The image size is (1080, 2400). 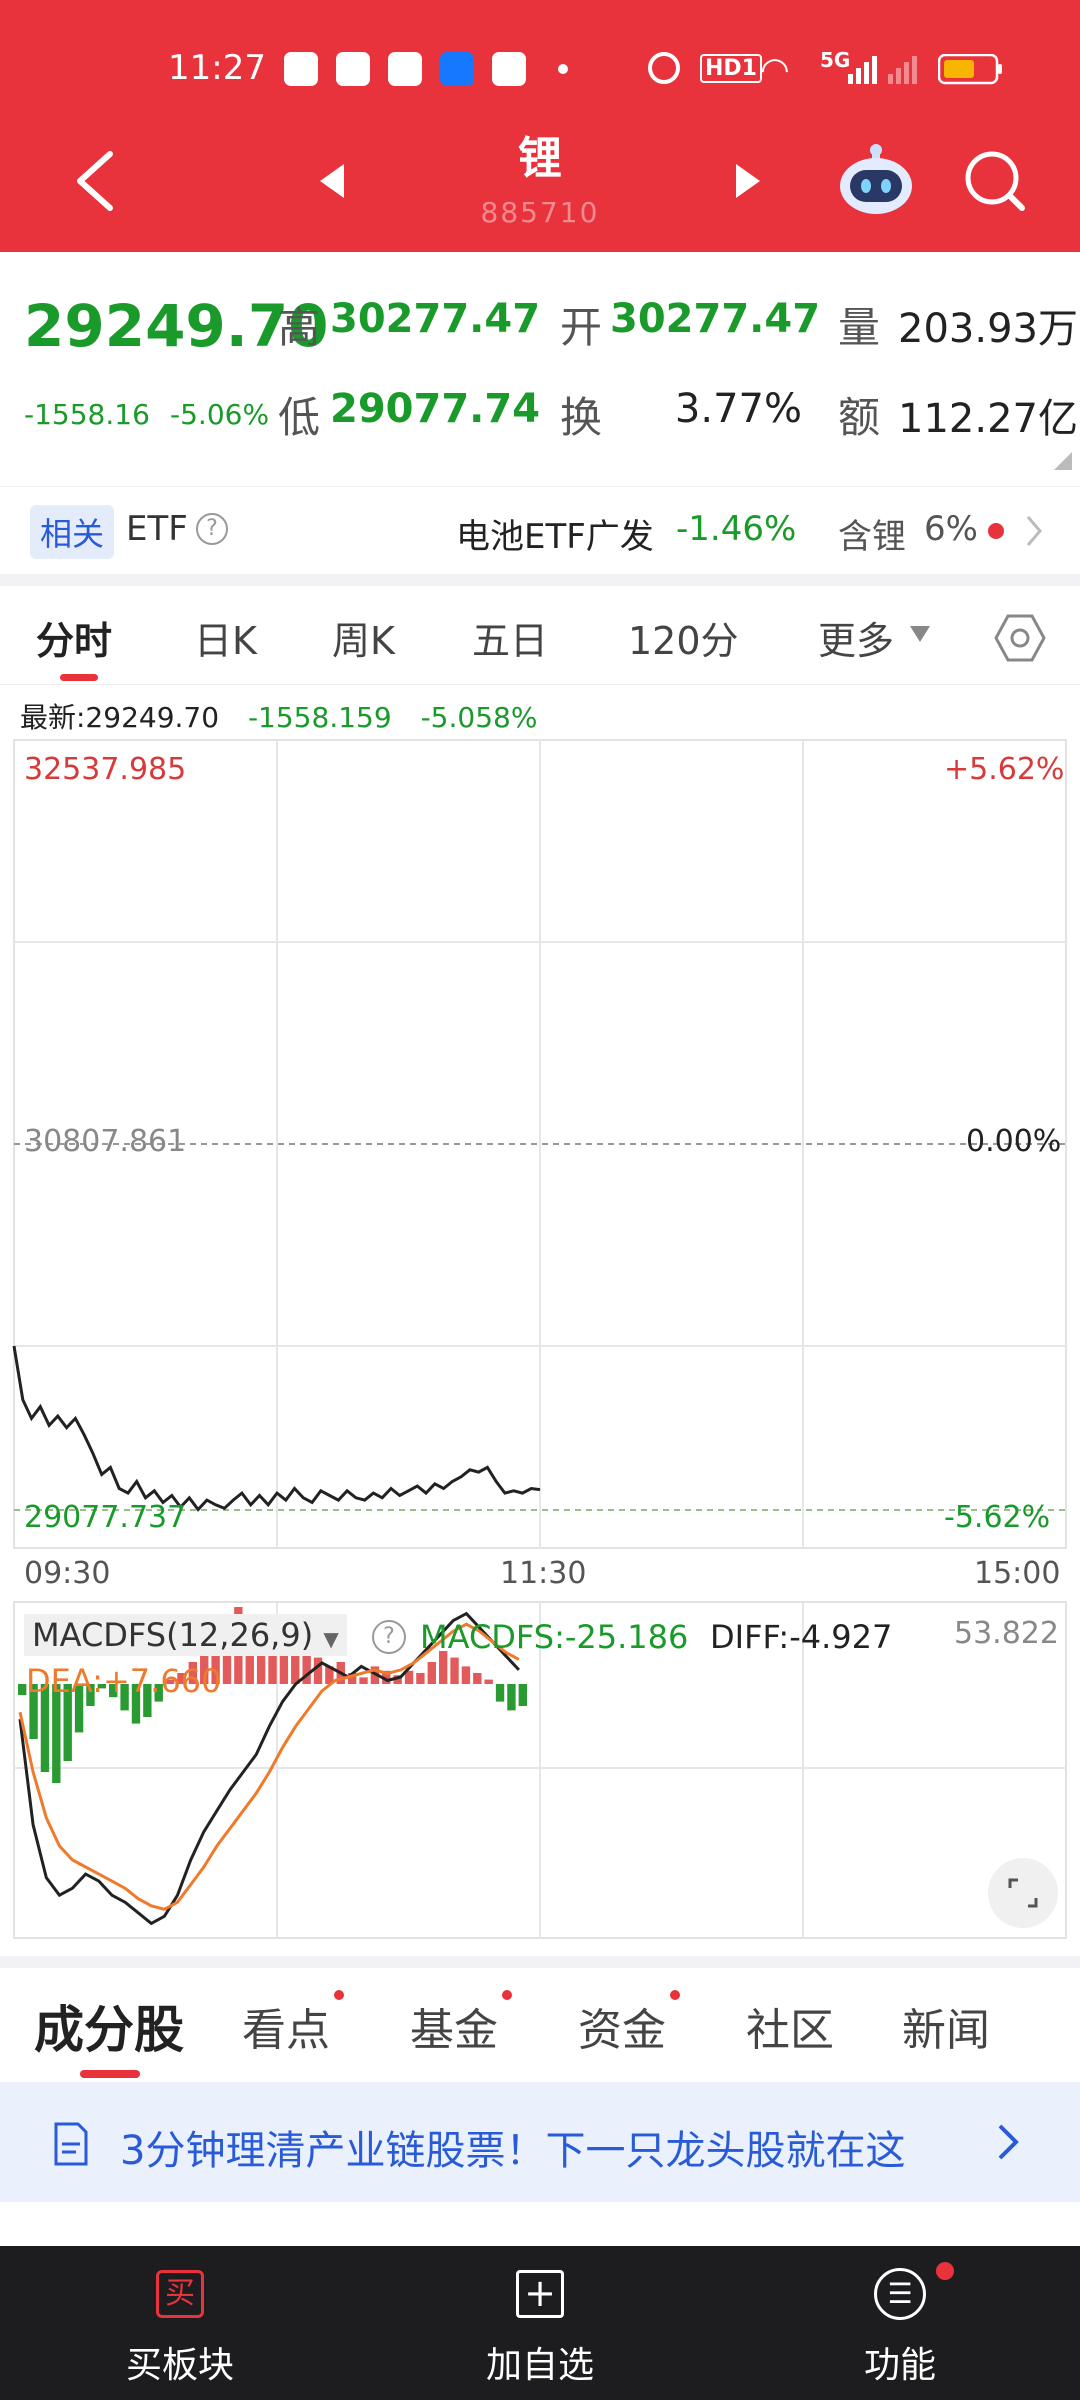 I want to click on price-change-pct: -5.06%, so click(x=220, y=414).